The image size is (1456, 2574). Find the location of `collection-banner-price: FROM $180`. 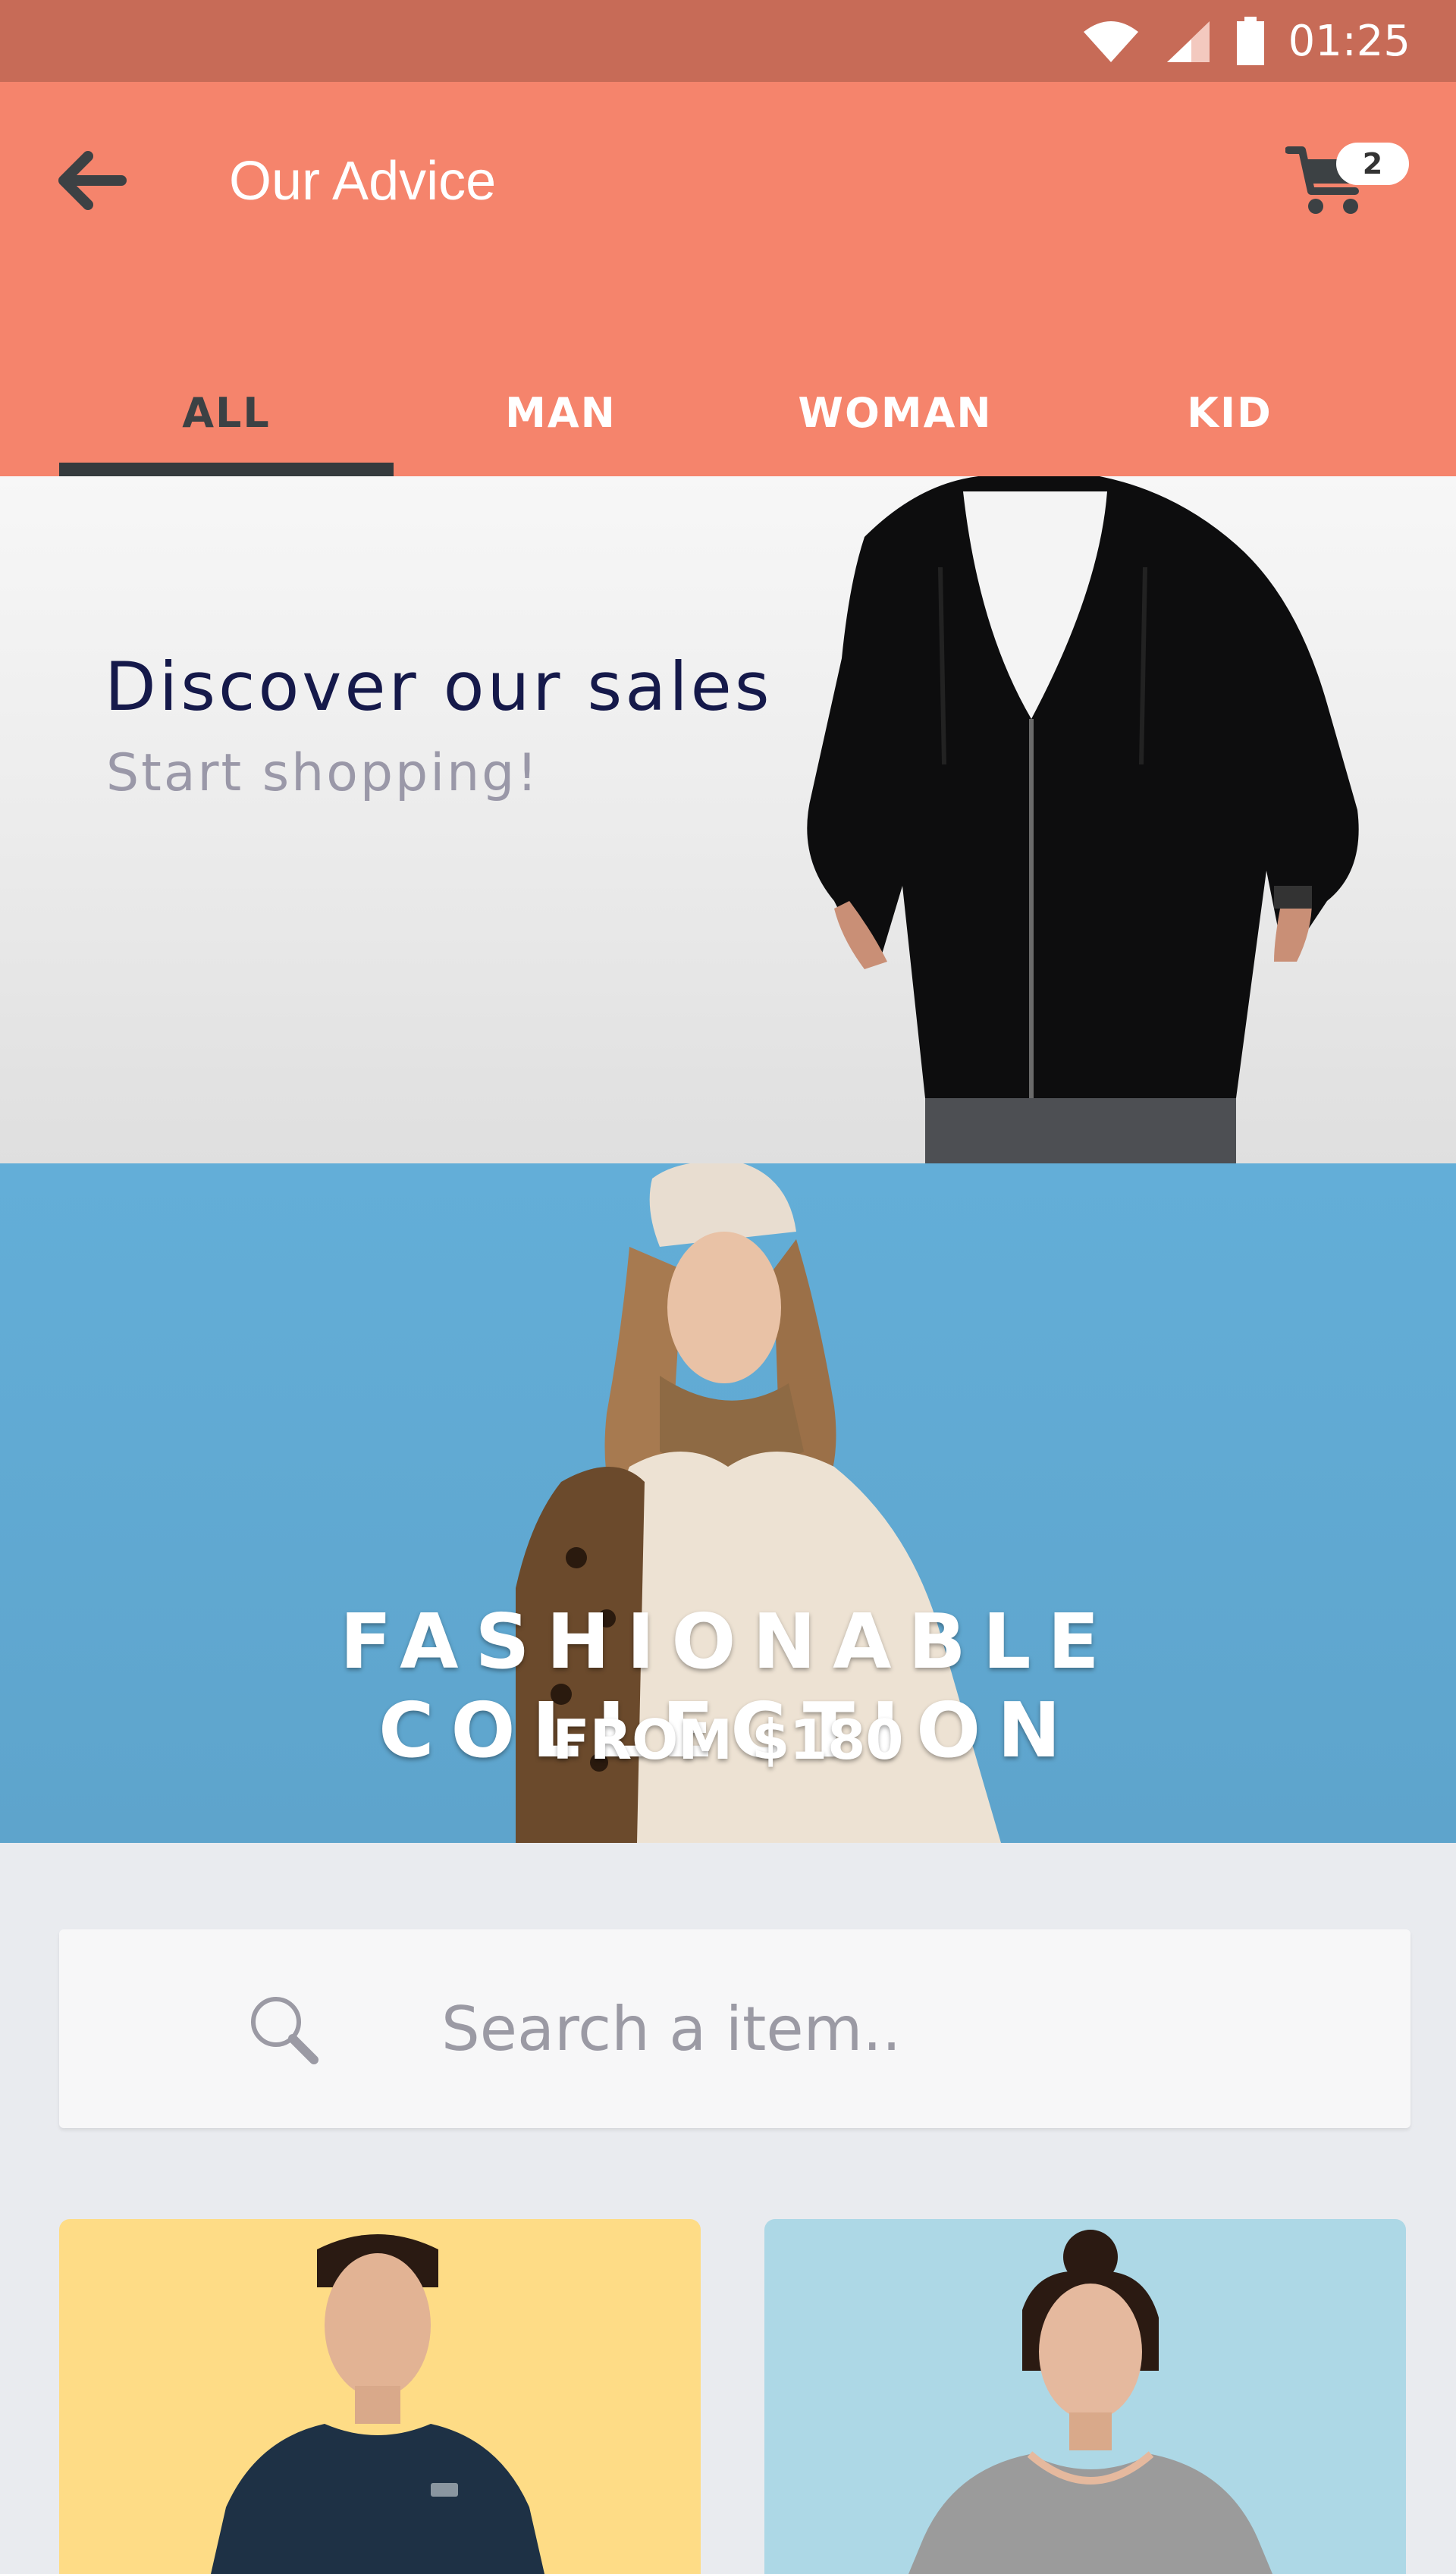

collection-banner-price: FROM $180 is located at coordinates (728, 1740).